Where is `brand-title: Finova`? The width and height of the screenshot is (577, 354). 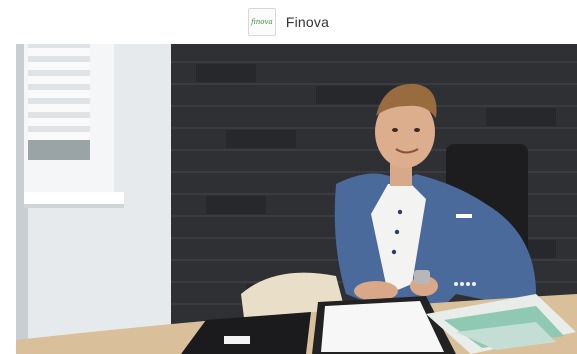
brand-title: Finova is located at coordinates (307, 22).